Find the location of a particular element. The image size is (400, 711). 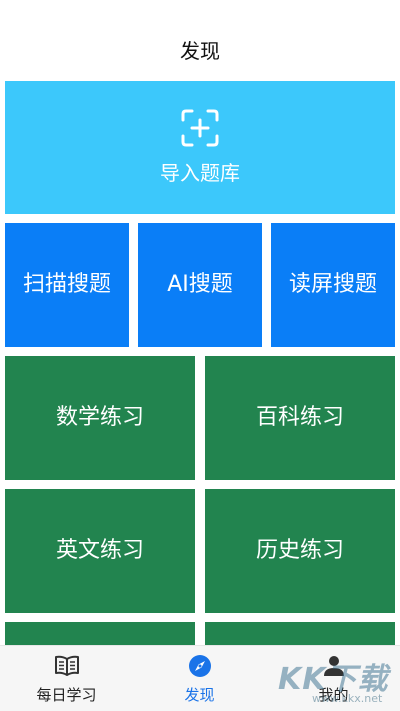

tab-mine: 我的 is located at coordinates (333, 678).